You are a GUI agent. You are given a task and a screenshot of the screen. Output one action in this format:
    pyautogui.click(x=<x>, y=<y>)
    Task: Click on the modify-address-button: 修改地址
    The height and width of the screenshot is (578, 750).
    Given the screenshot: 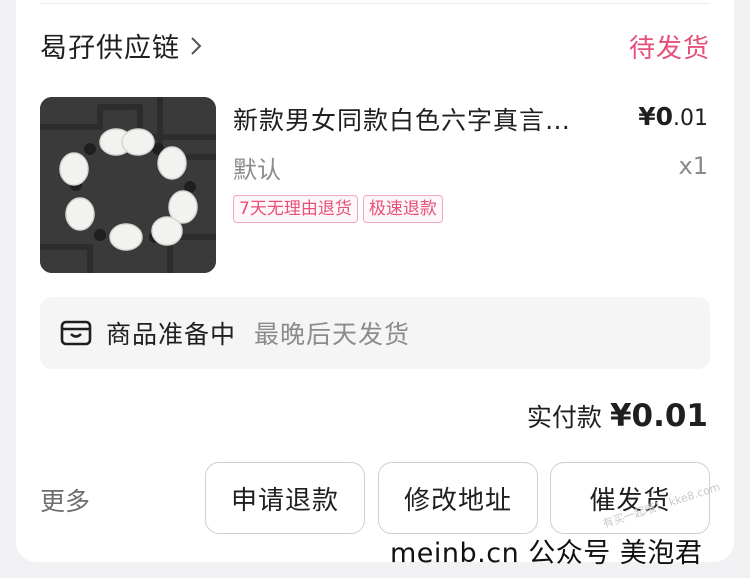 What is the action you would take?
    pyautogui.click(x=458, y=498)
    